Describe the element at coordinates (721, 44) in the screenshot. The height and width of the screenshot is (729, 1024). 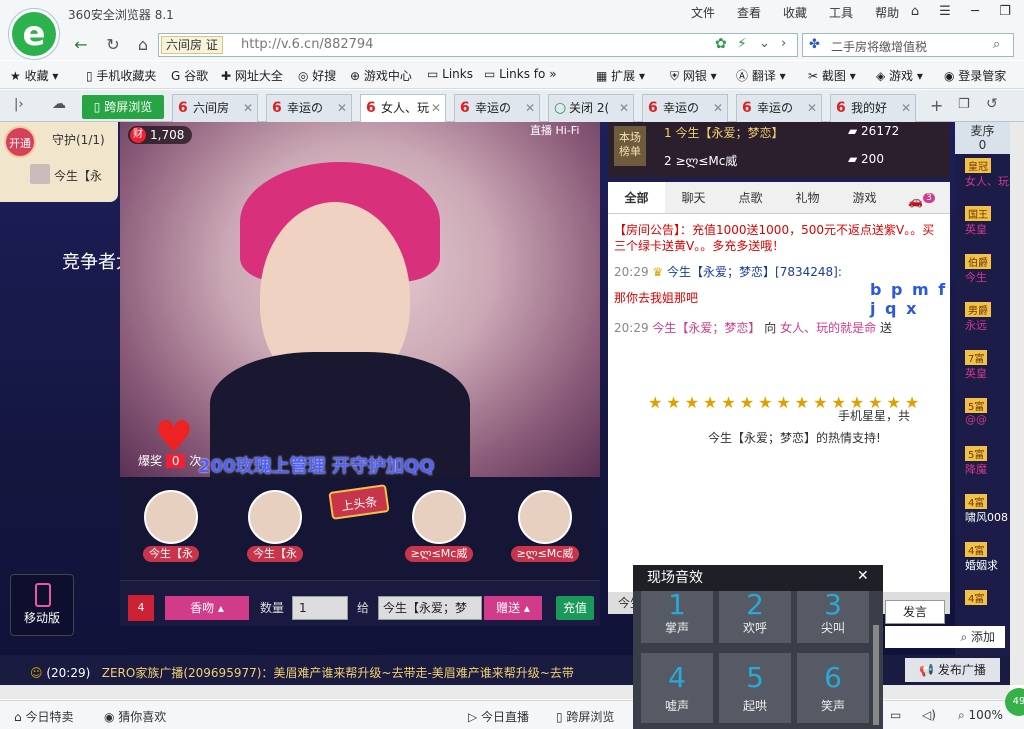
I see `security-icon: ✿` at that location.